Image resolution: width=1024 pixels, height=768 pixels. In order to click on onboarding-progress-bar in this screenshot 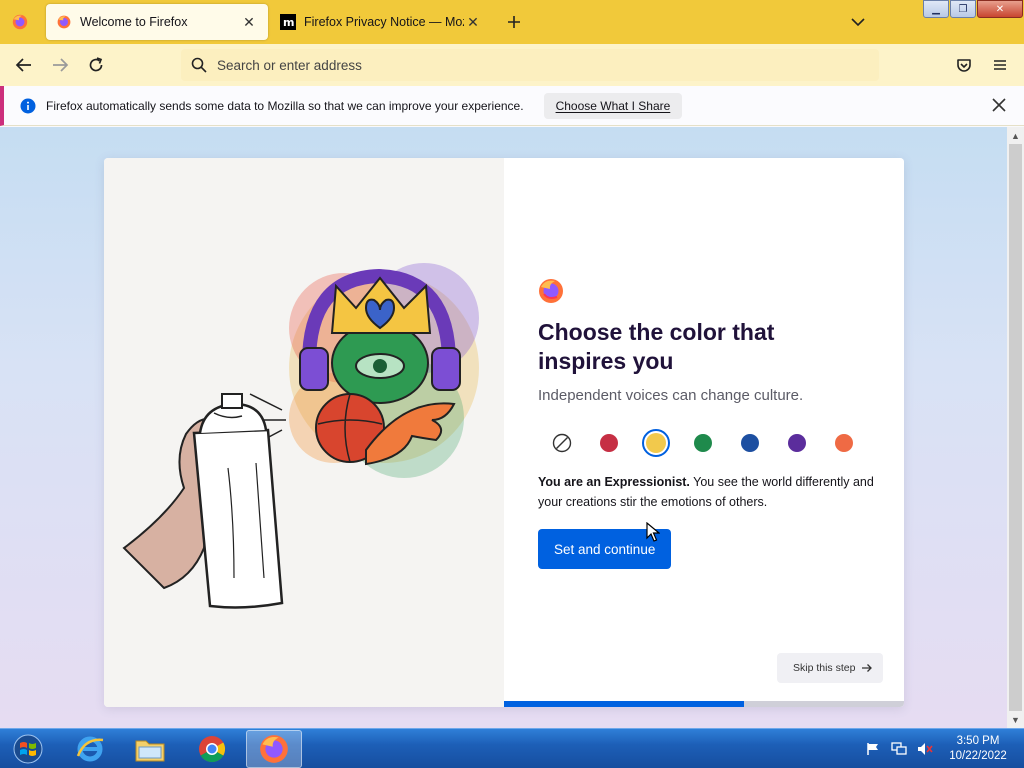, I will do `click(704, 704)`.